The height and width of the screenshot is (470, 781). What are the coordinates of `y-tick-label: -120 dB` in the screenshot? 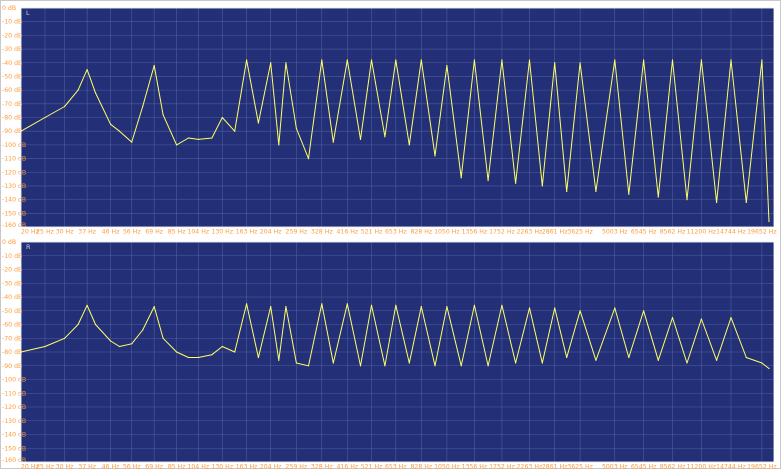 It's located at (14, 172).